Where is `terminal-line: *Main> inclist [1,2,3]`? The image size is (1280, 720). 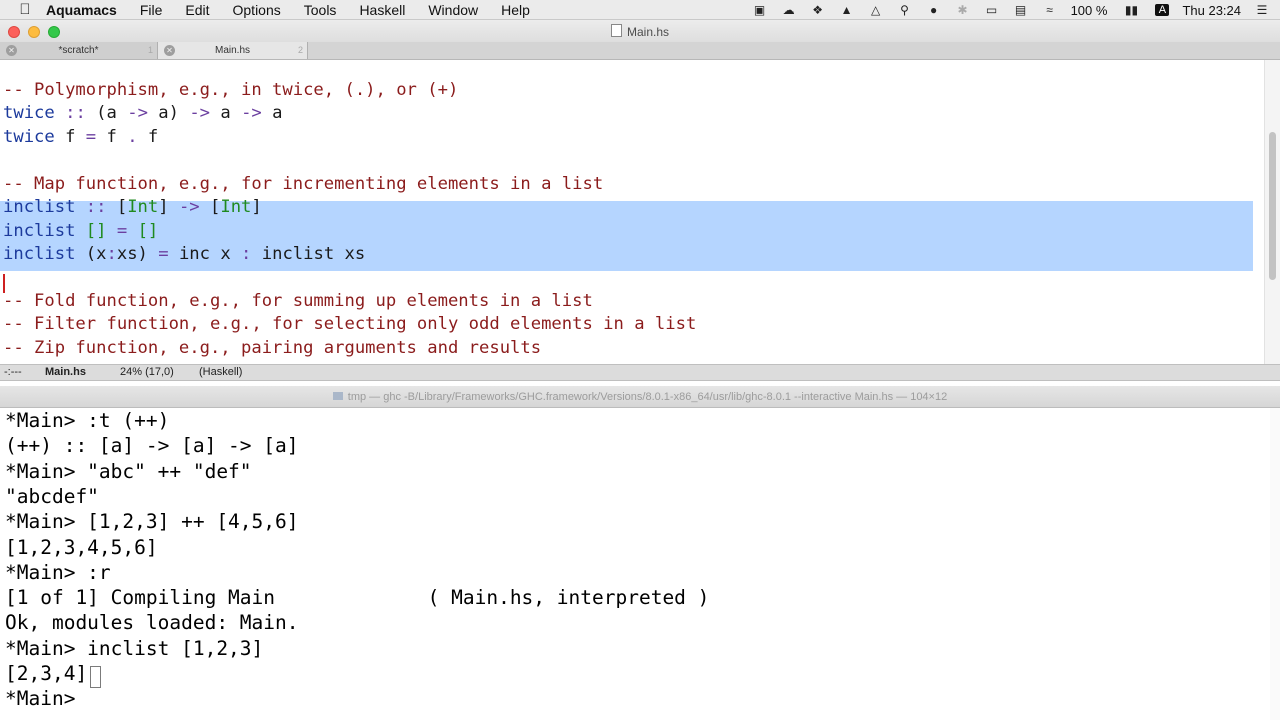
terminal-line: *Main> inclist [1,2,3] is located at coordinates (134, 648).